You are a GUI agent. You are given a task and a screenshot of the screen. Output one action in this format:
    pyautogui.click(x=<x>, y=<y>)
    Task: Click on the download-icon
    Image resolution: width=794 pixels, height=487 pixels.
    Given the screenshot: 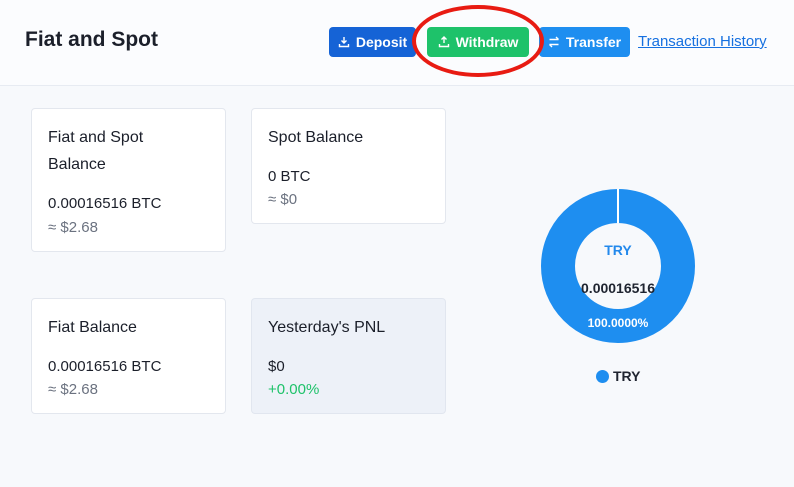 What is the action you would take?
    pyautogui.click(x=344, y=42)
    